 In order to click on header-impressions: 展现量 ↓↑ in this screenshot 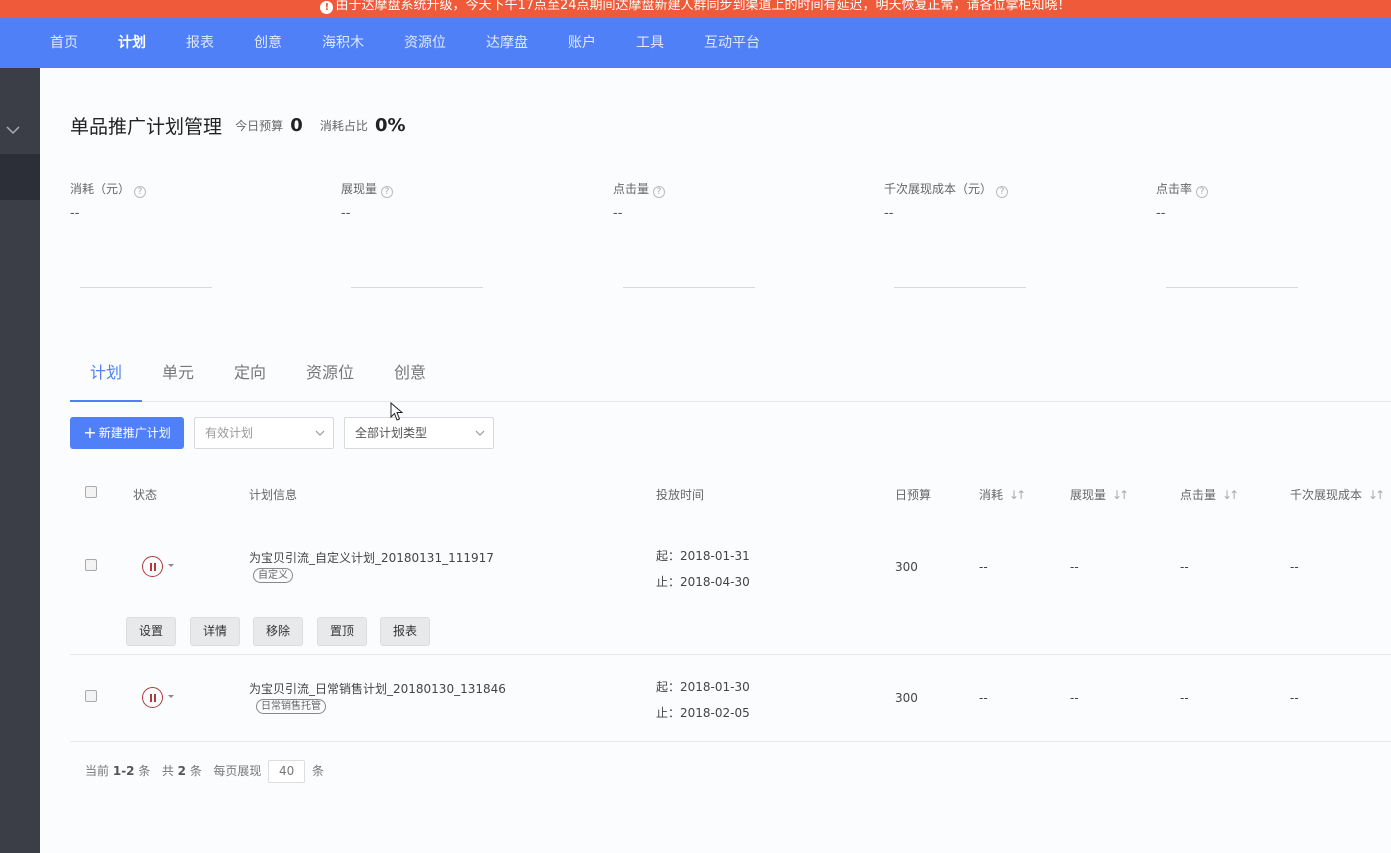, I will do `click(1099, 494)`.